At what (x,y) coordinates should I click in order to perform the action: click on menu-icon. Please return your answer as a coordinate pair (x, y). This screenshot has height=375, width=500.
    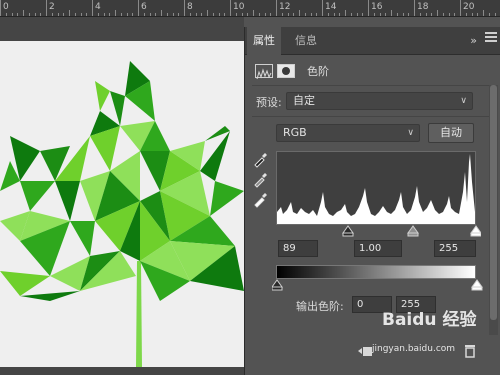
    Looking at the image, I should click on (491, 38).